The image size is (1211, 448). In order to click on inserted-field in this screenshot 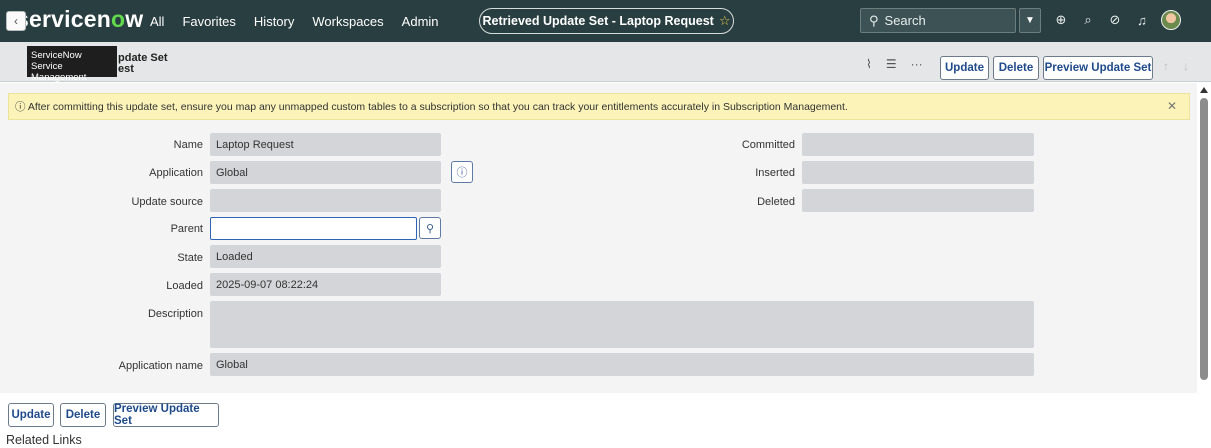, I will do `click(918, 172)`.